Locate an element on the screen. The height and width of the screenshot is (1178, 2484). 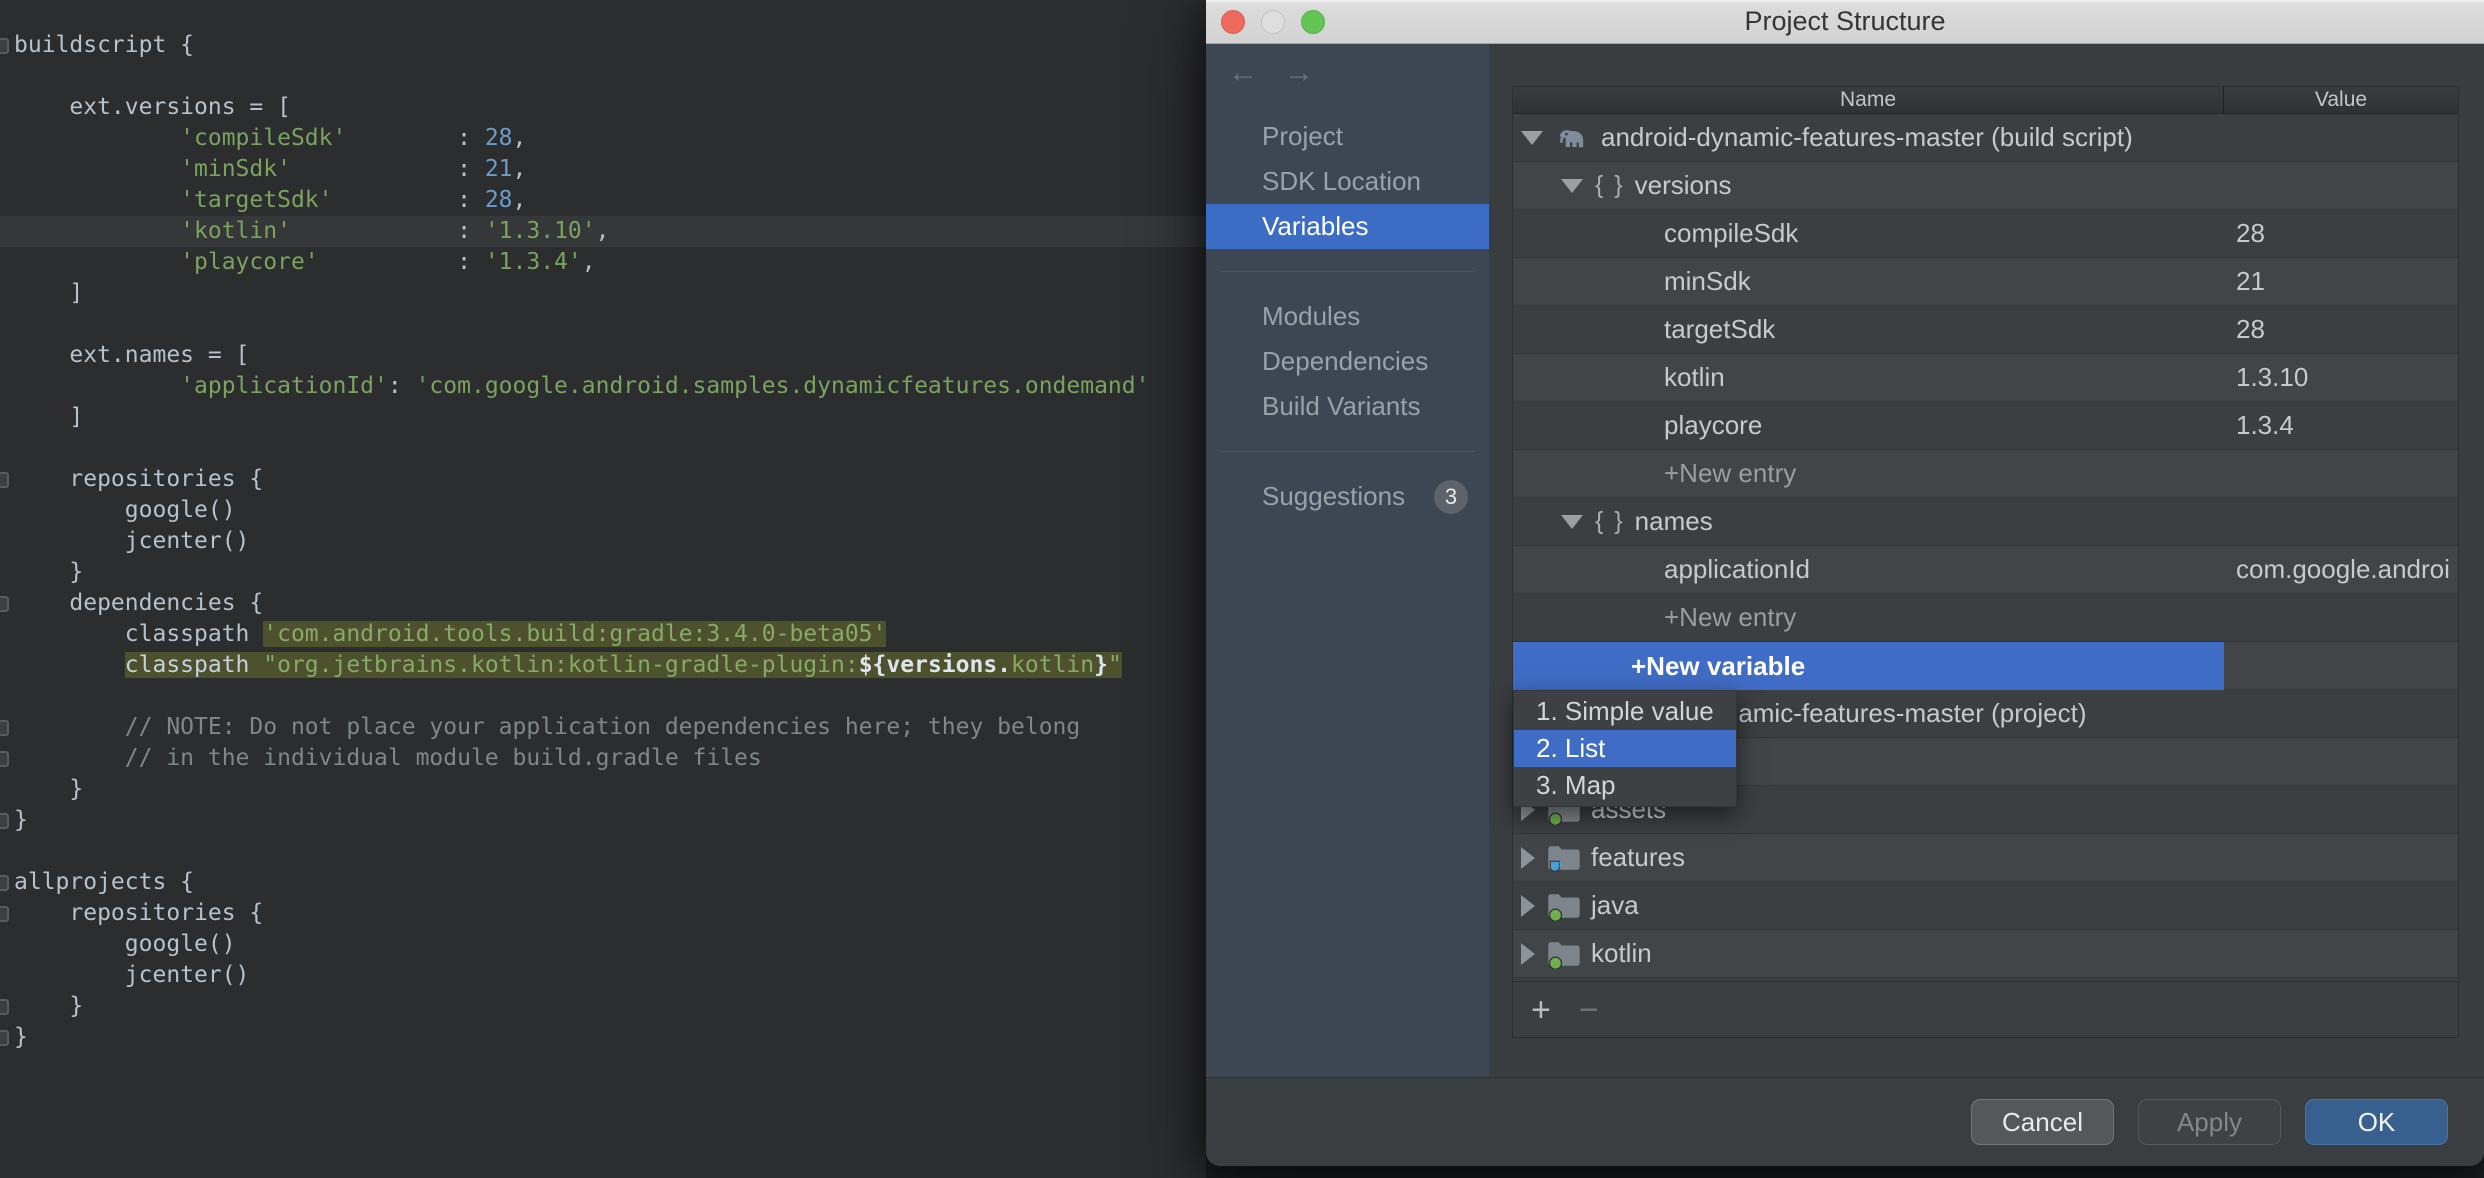
table-row: kotlin is located at coordinates (1985, 954).